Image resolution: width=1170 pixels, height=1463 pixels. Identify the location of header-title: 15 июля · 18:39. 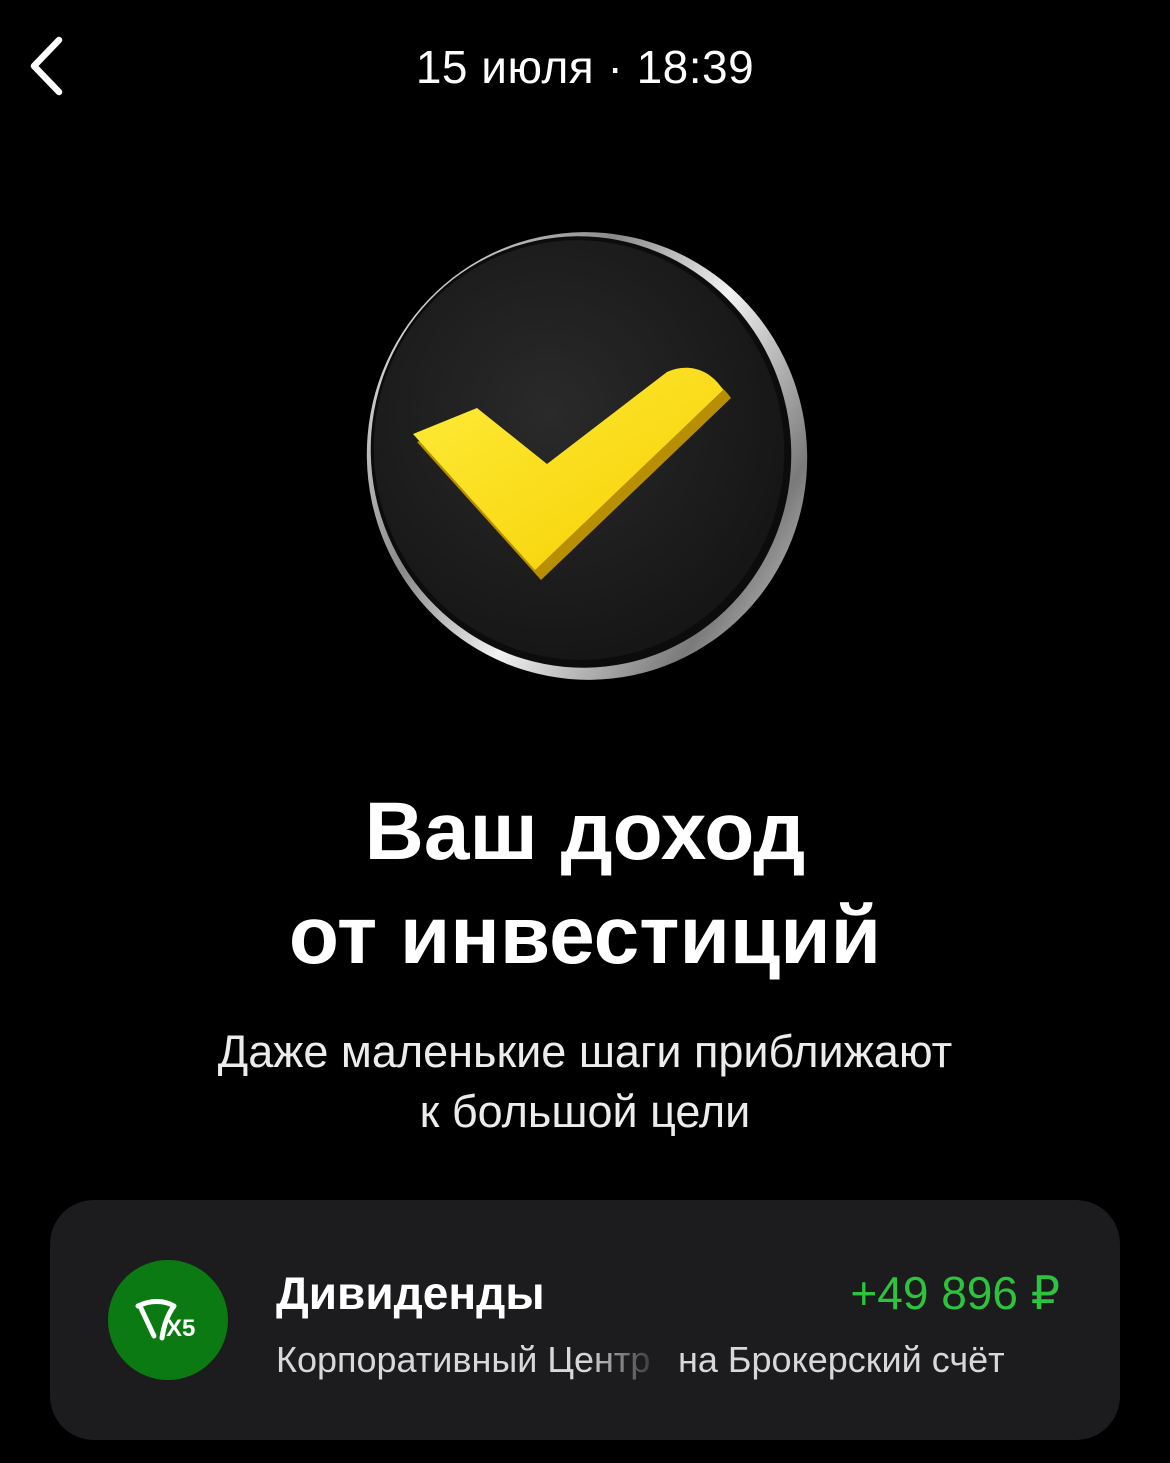
(585, 67).